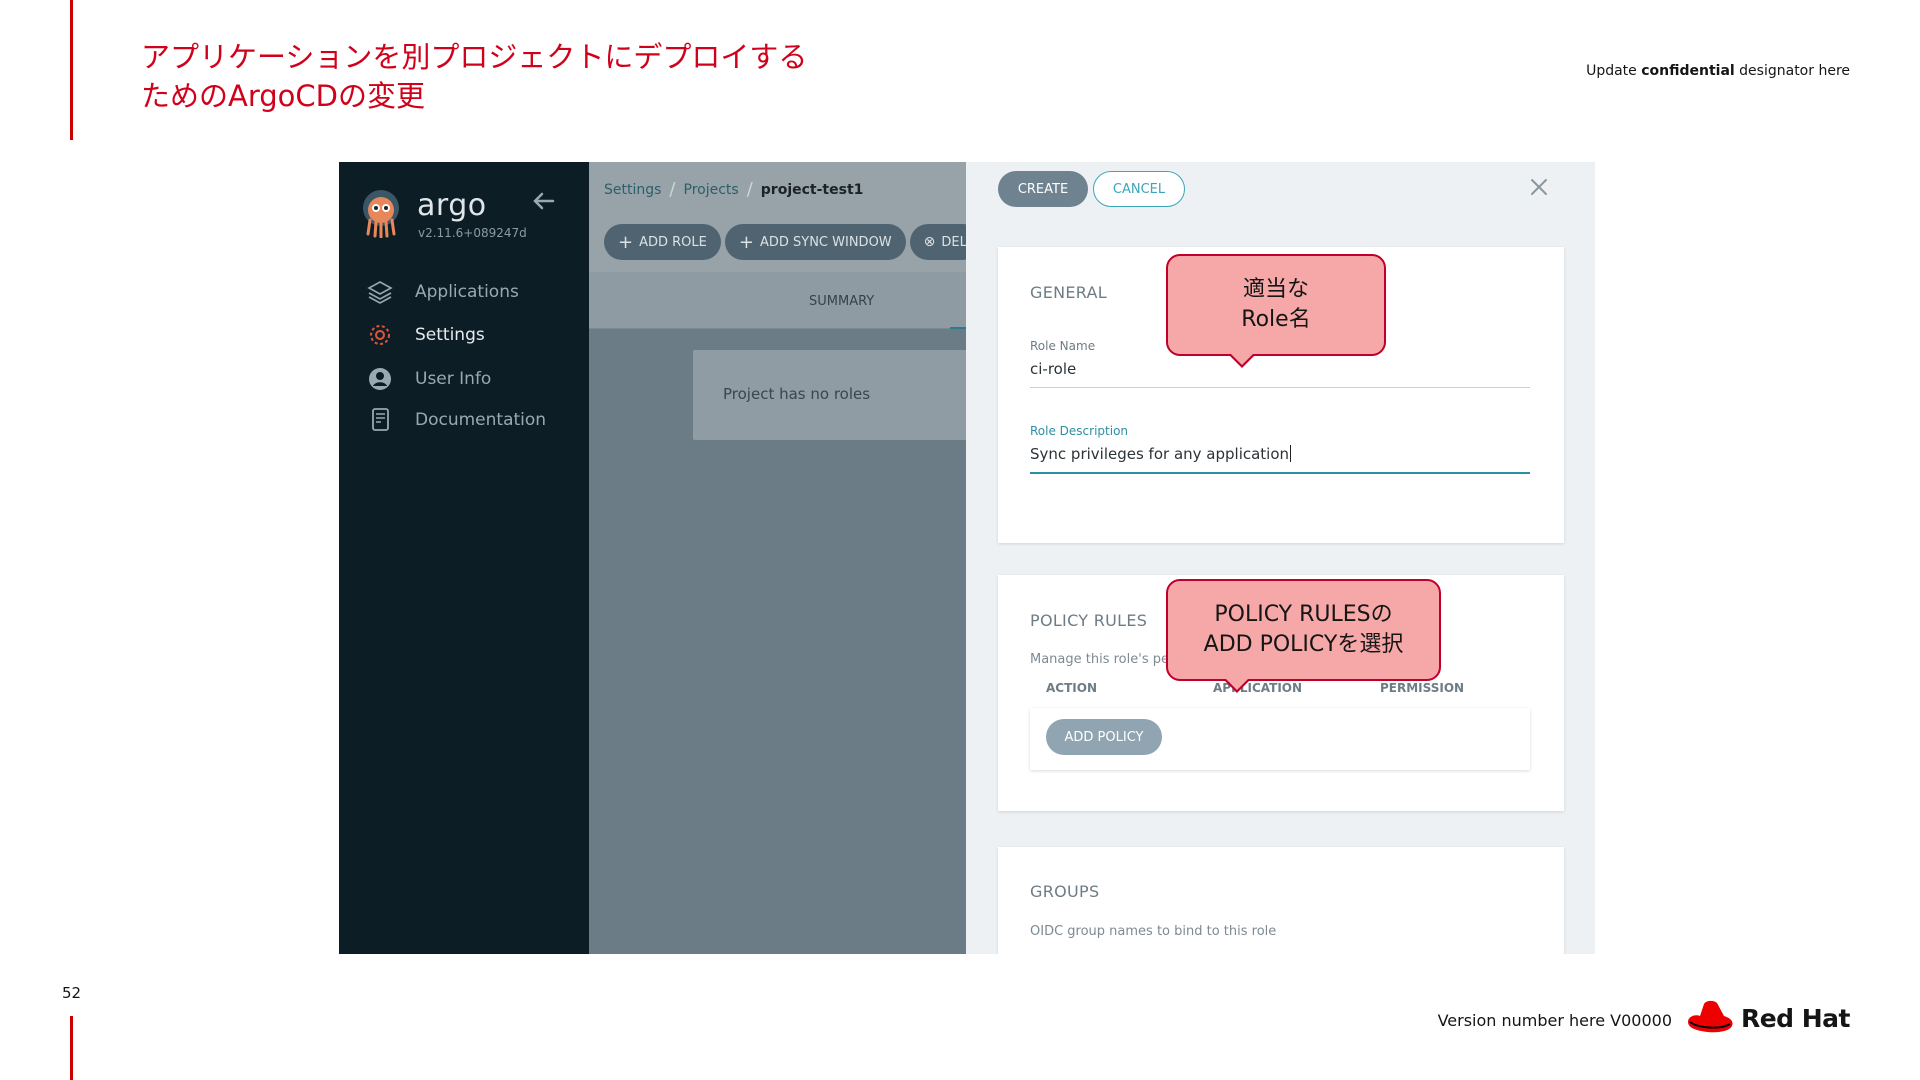 The height and width of the screenshot is (1080, 1920). What do you see at coordinates (72, 993) in the screenshot?
I see `page-number: 52` at bounding box center [72, 993].